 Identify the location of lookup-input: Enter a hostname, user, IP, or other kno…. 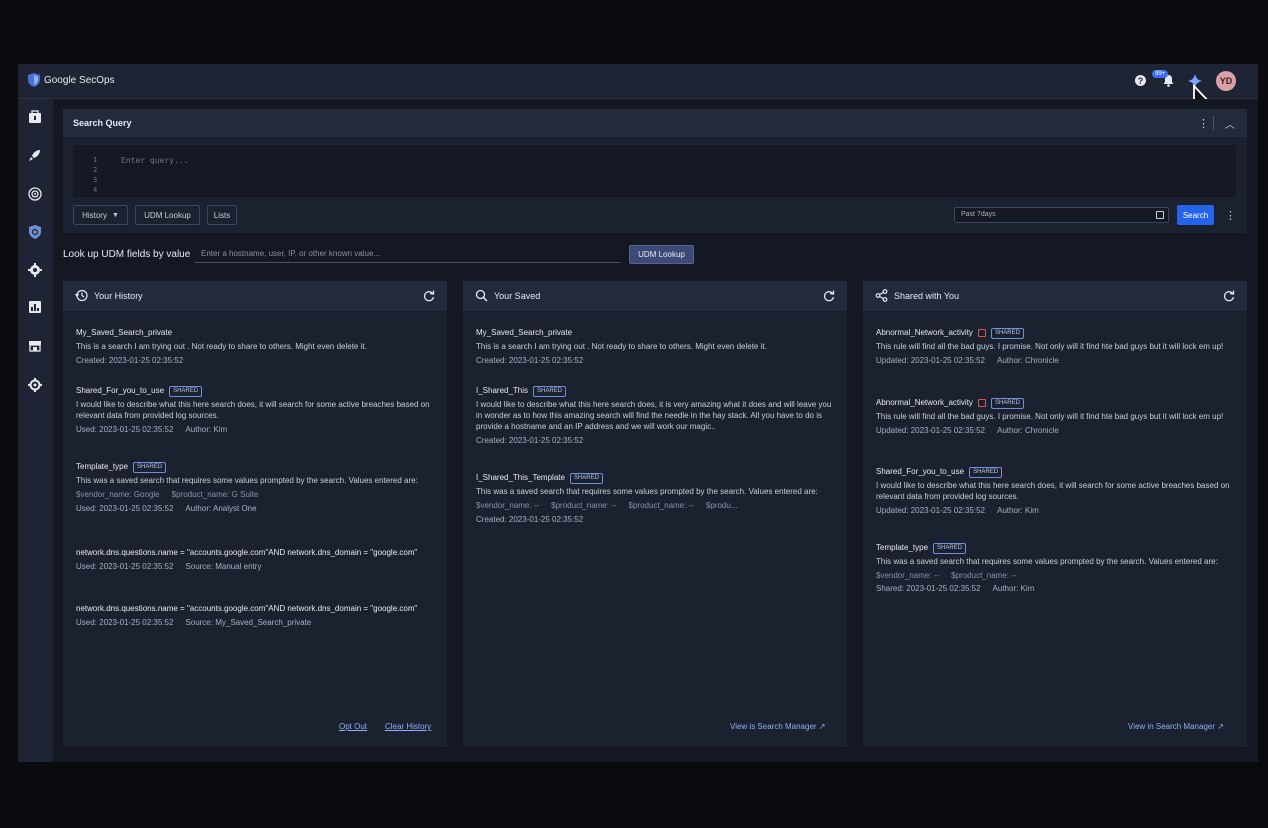
(407, 253).